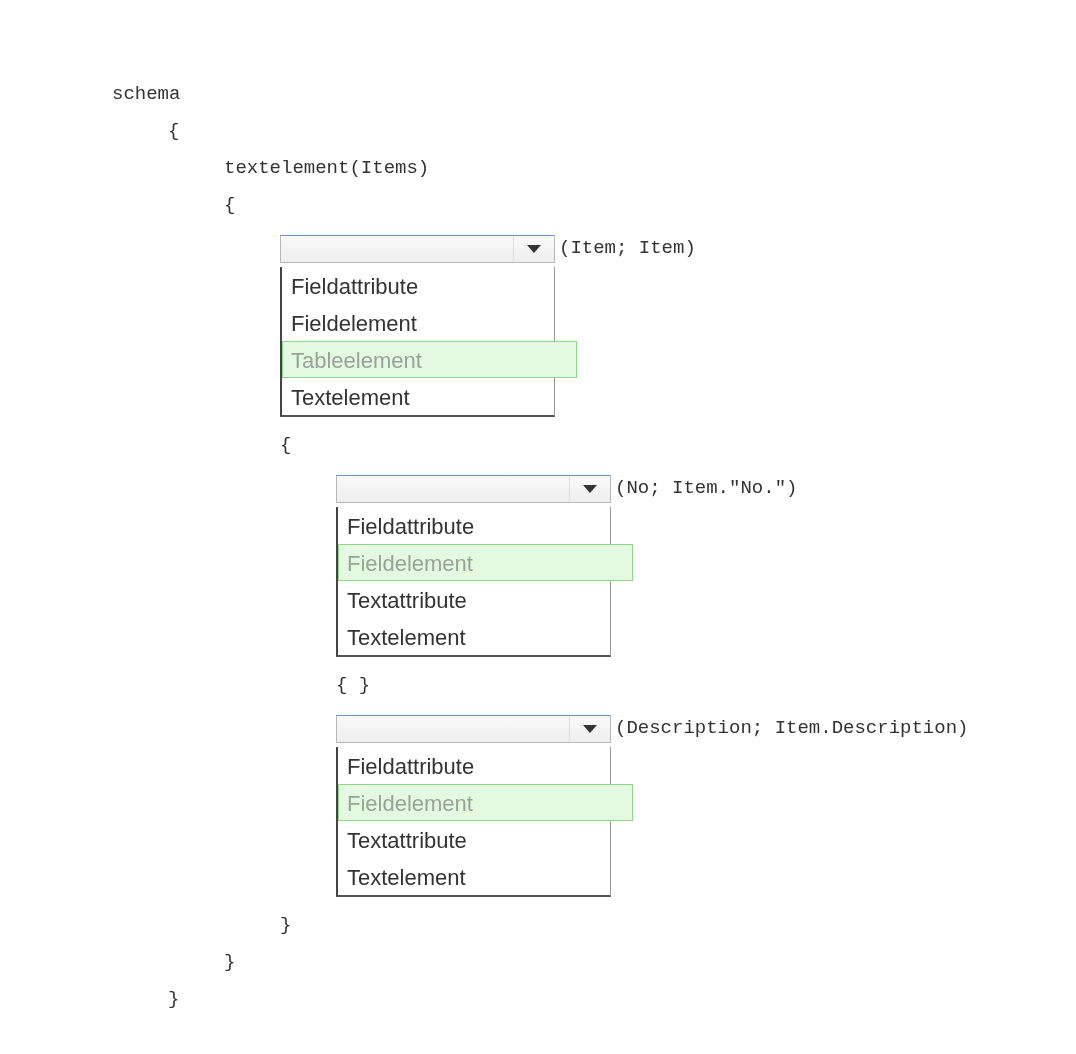 This screenshot has width=1076, height=1054. Describe the element at coordinates (353, 685) in the screenshot. I see `code-line: { }` at that location.